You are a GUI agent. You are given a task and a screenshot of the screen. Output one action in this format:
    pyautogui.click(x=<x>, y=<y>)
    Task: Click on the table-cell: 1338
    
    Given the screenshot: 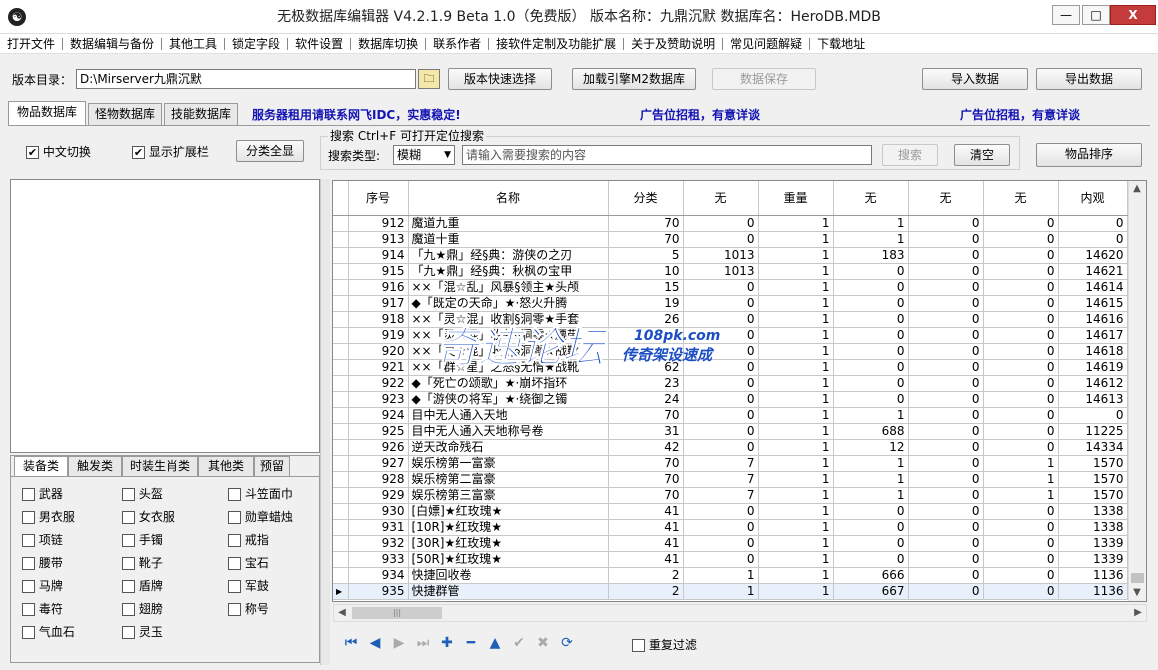 What is the action you would take?
    pyautogui.click(x=1093, y=527)
    